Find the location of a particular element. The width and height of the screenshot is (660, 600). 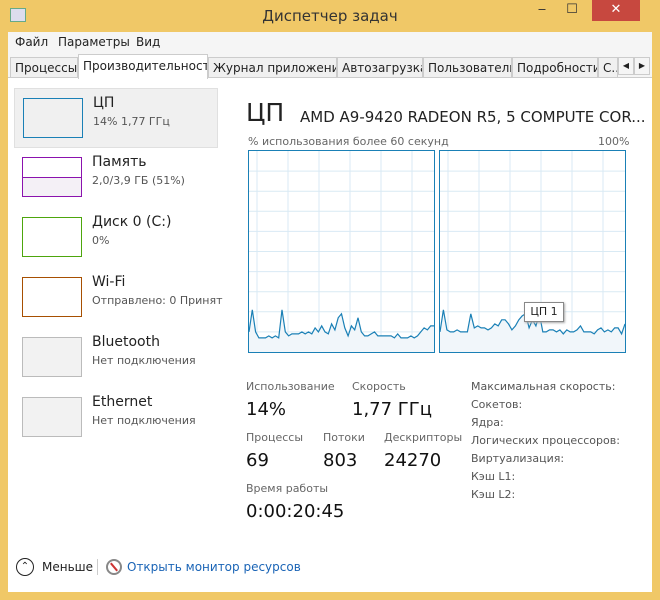

menu-file: Файл is located at coordinates (31, 42).